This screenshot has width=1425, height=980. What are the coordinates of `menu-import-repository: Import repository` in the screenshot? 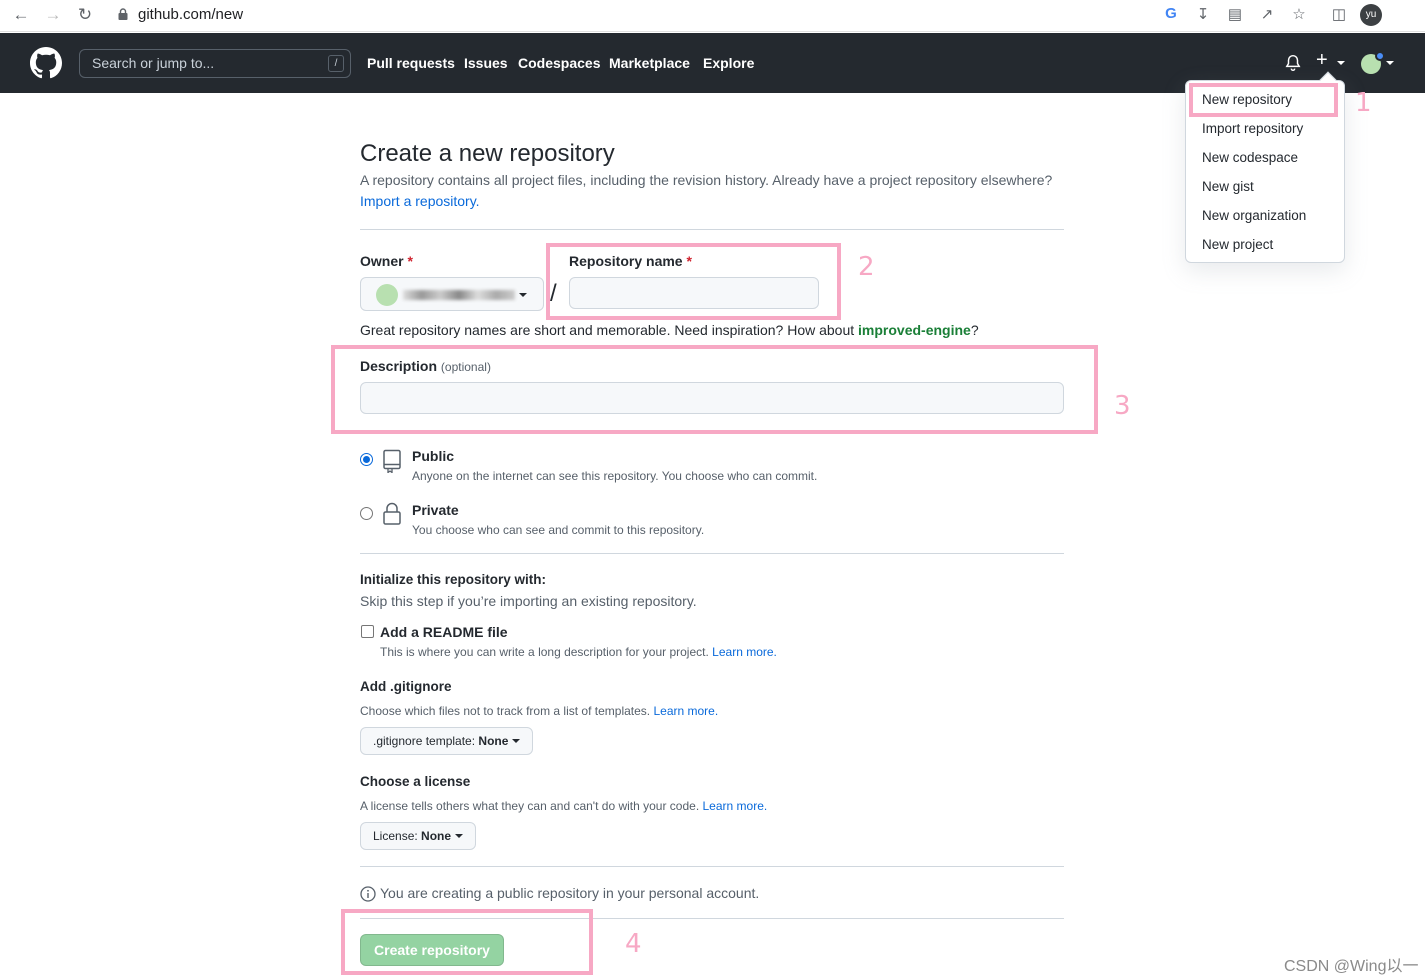 It's located at (1252, 128).